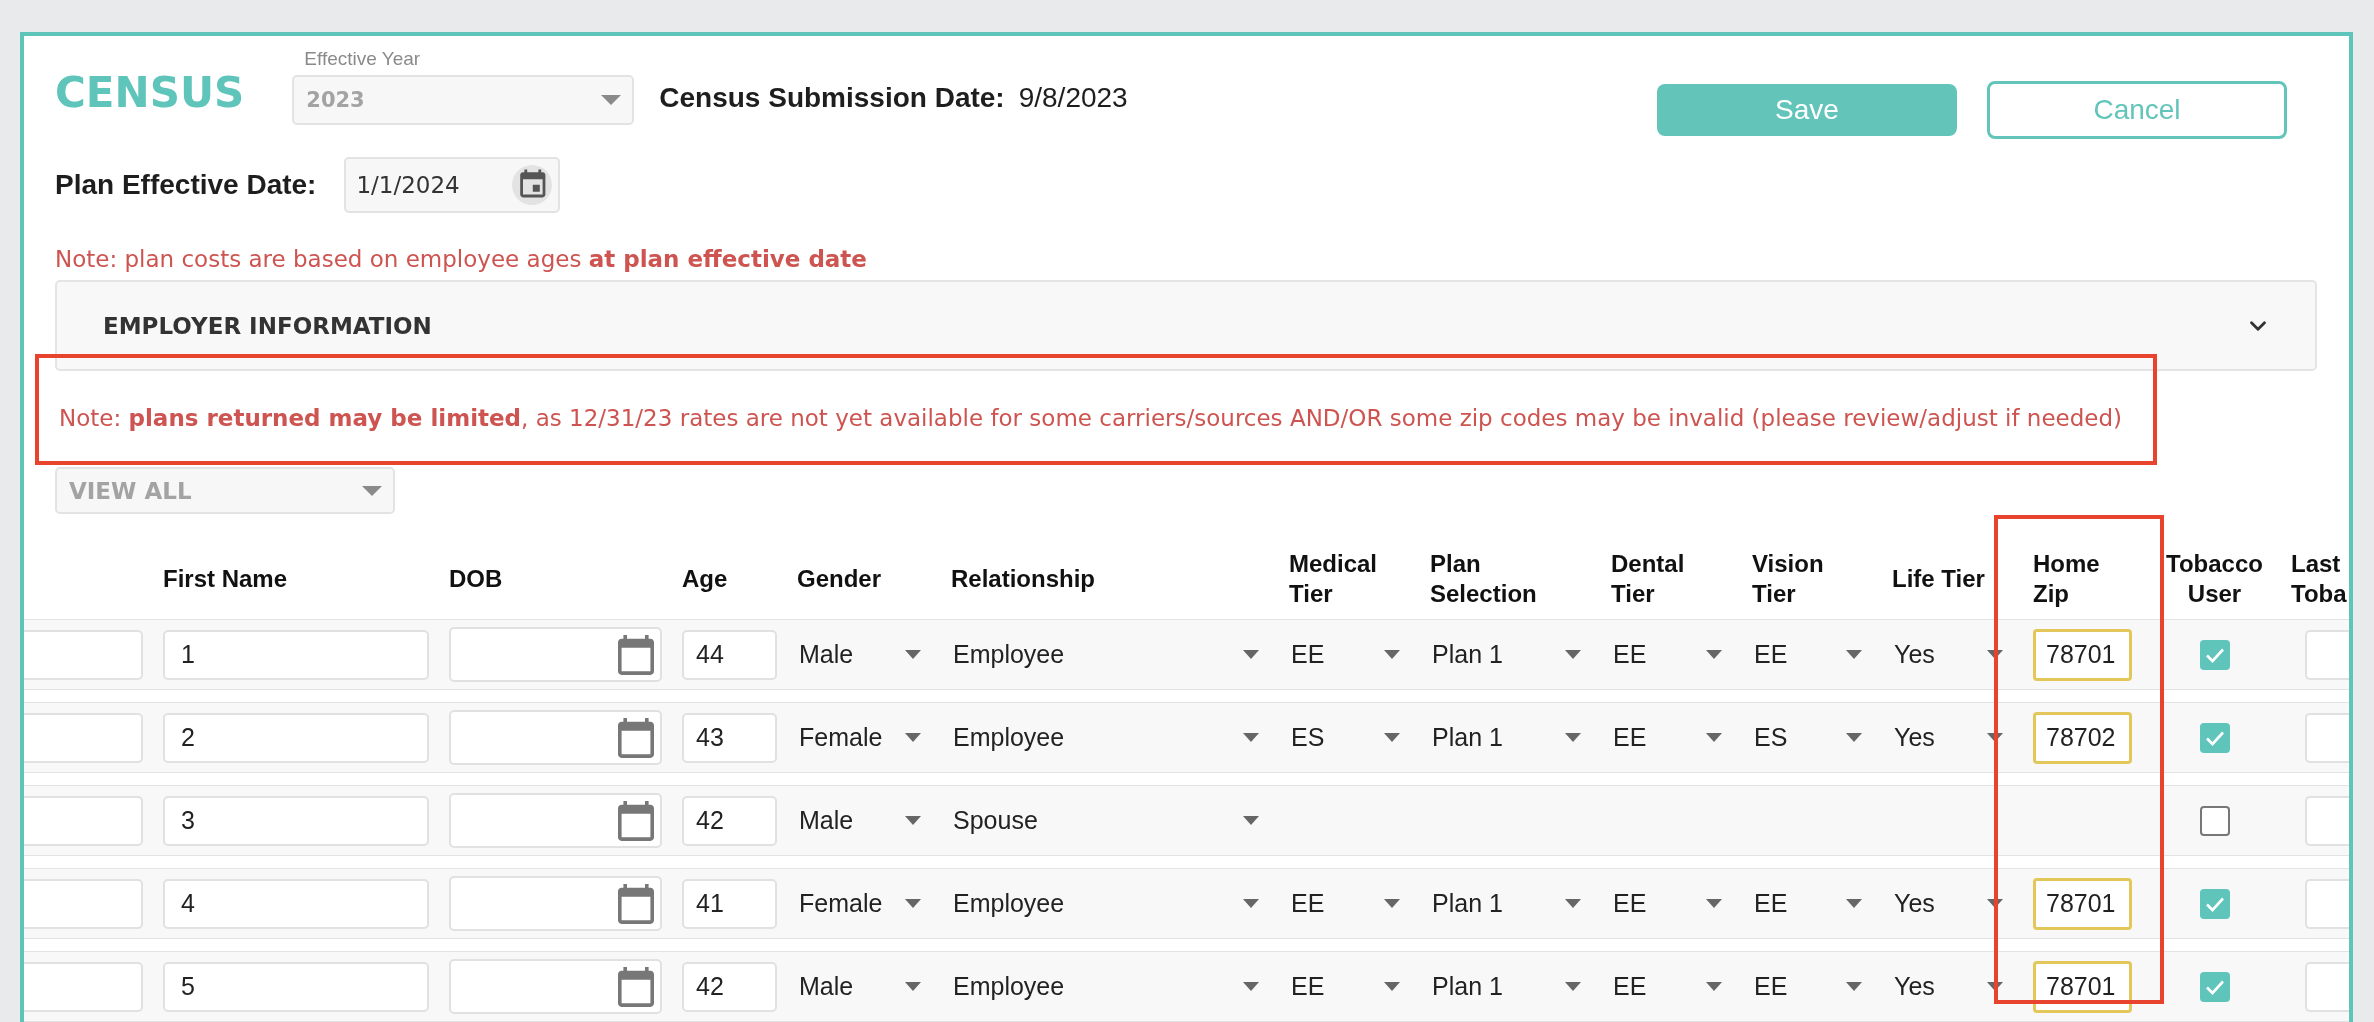  What do you see at coordinates (729, 654) in the screenshot?
I see `age-field: 44` at bounding box center [729, 654].